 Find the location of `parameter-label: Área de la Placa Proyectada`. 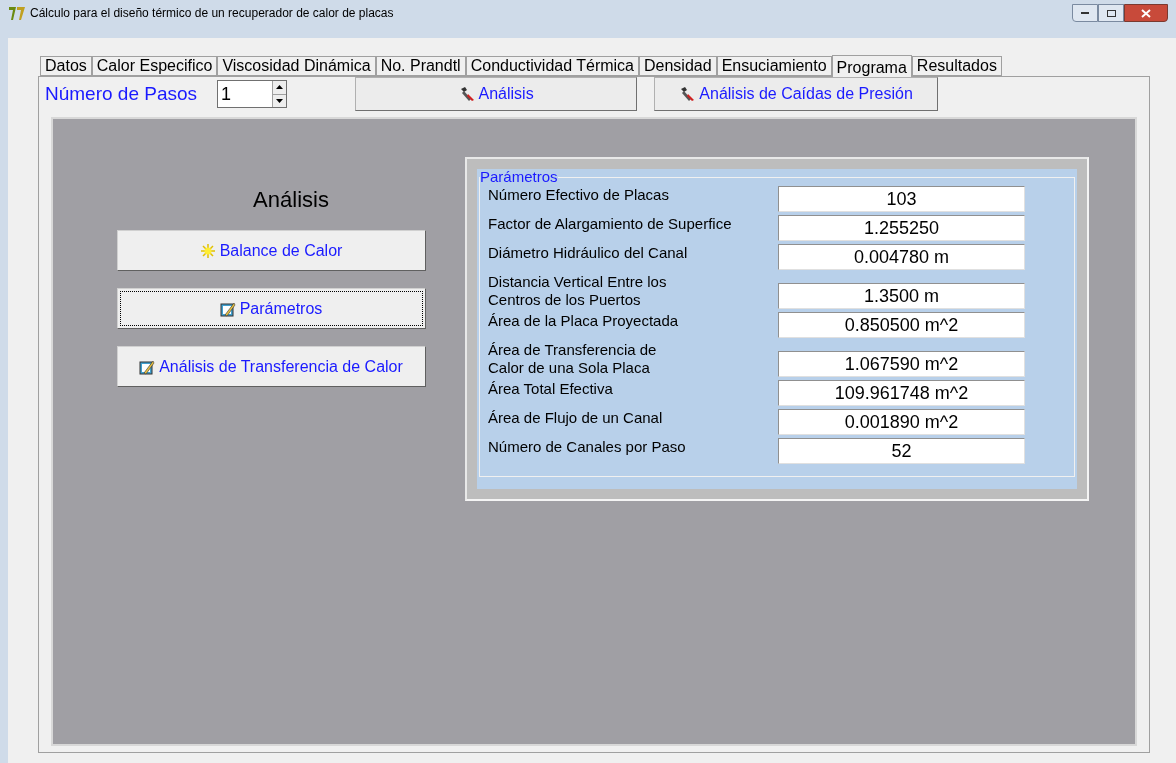

parameter-label: Área de la Placa Proyectada is located at coordinates (584, 321).